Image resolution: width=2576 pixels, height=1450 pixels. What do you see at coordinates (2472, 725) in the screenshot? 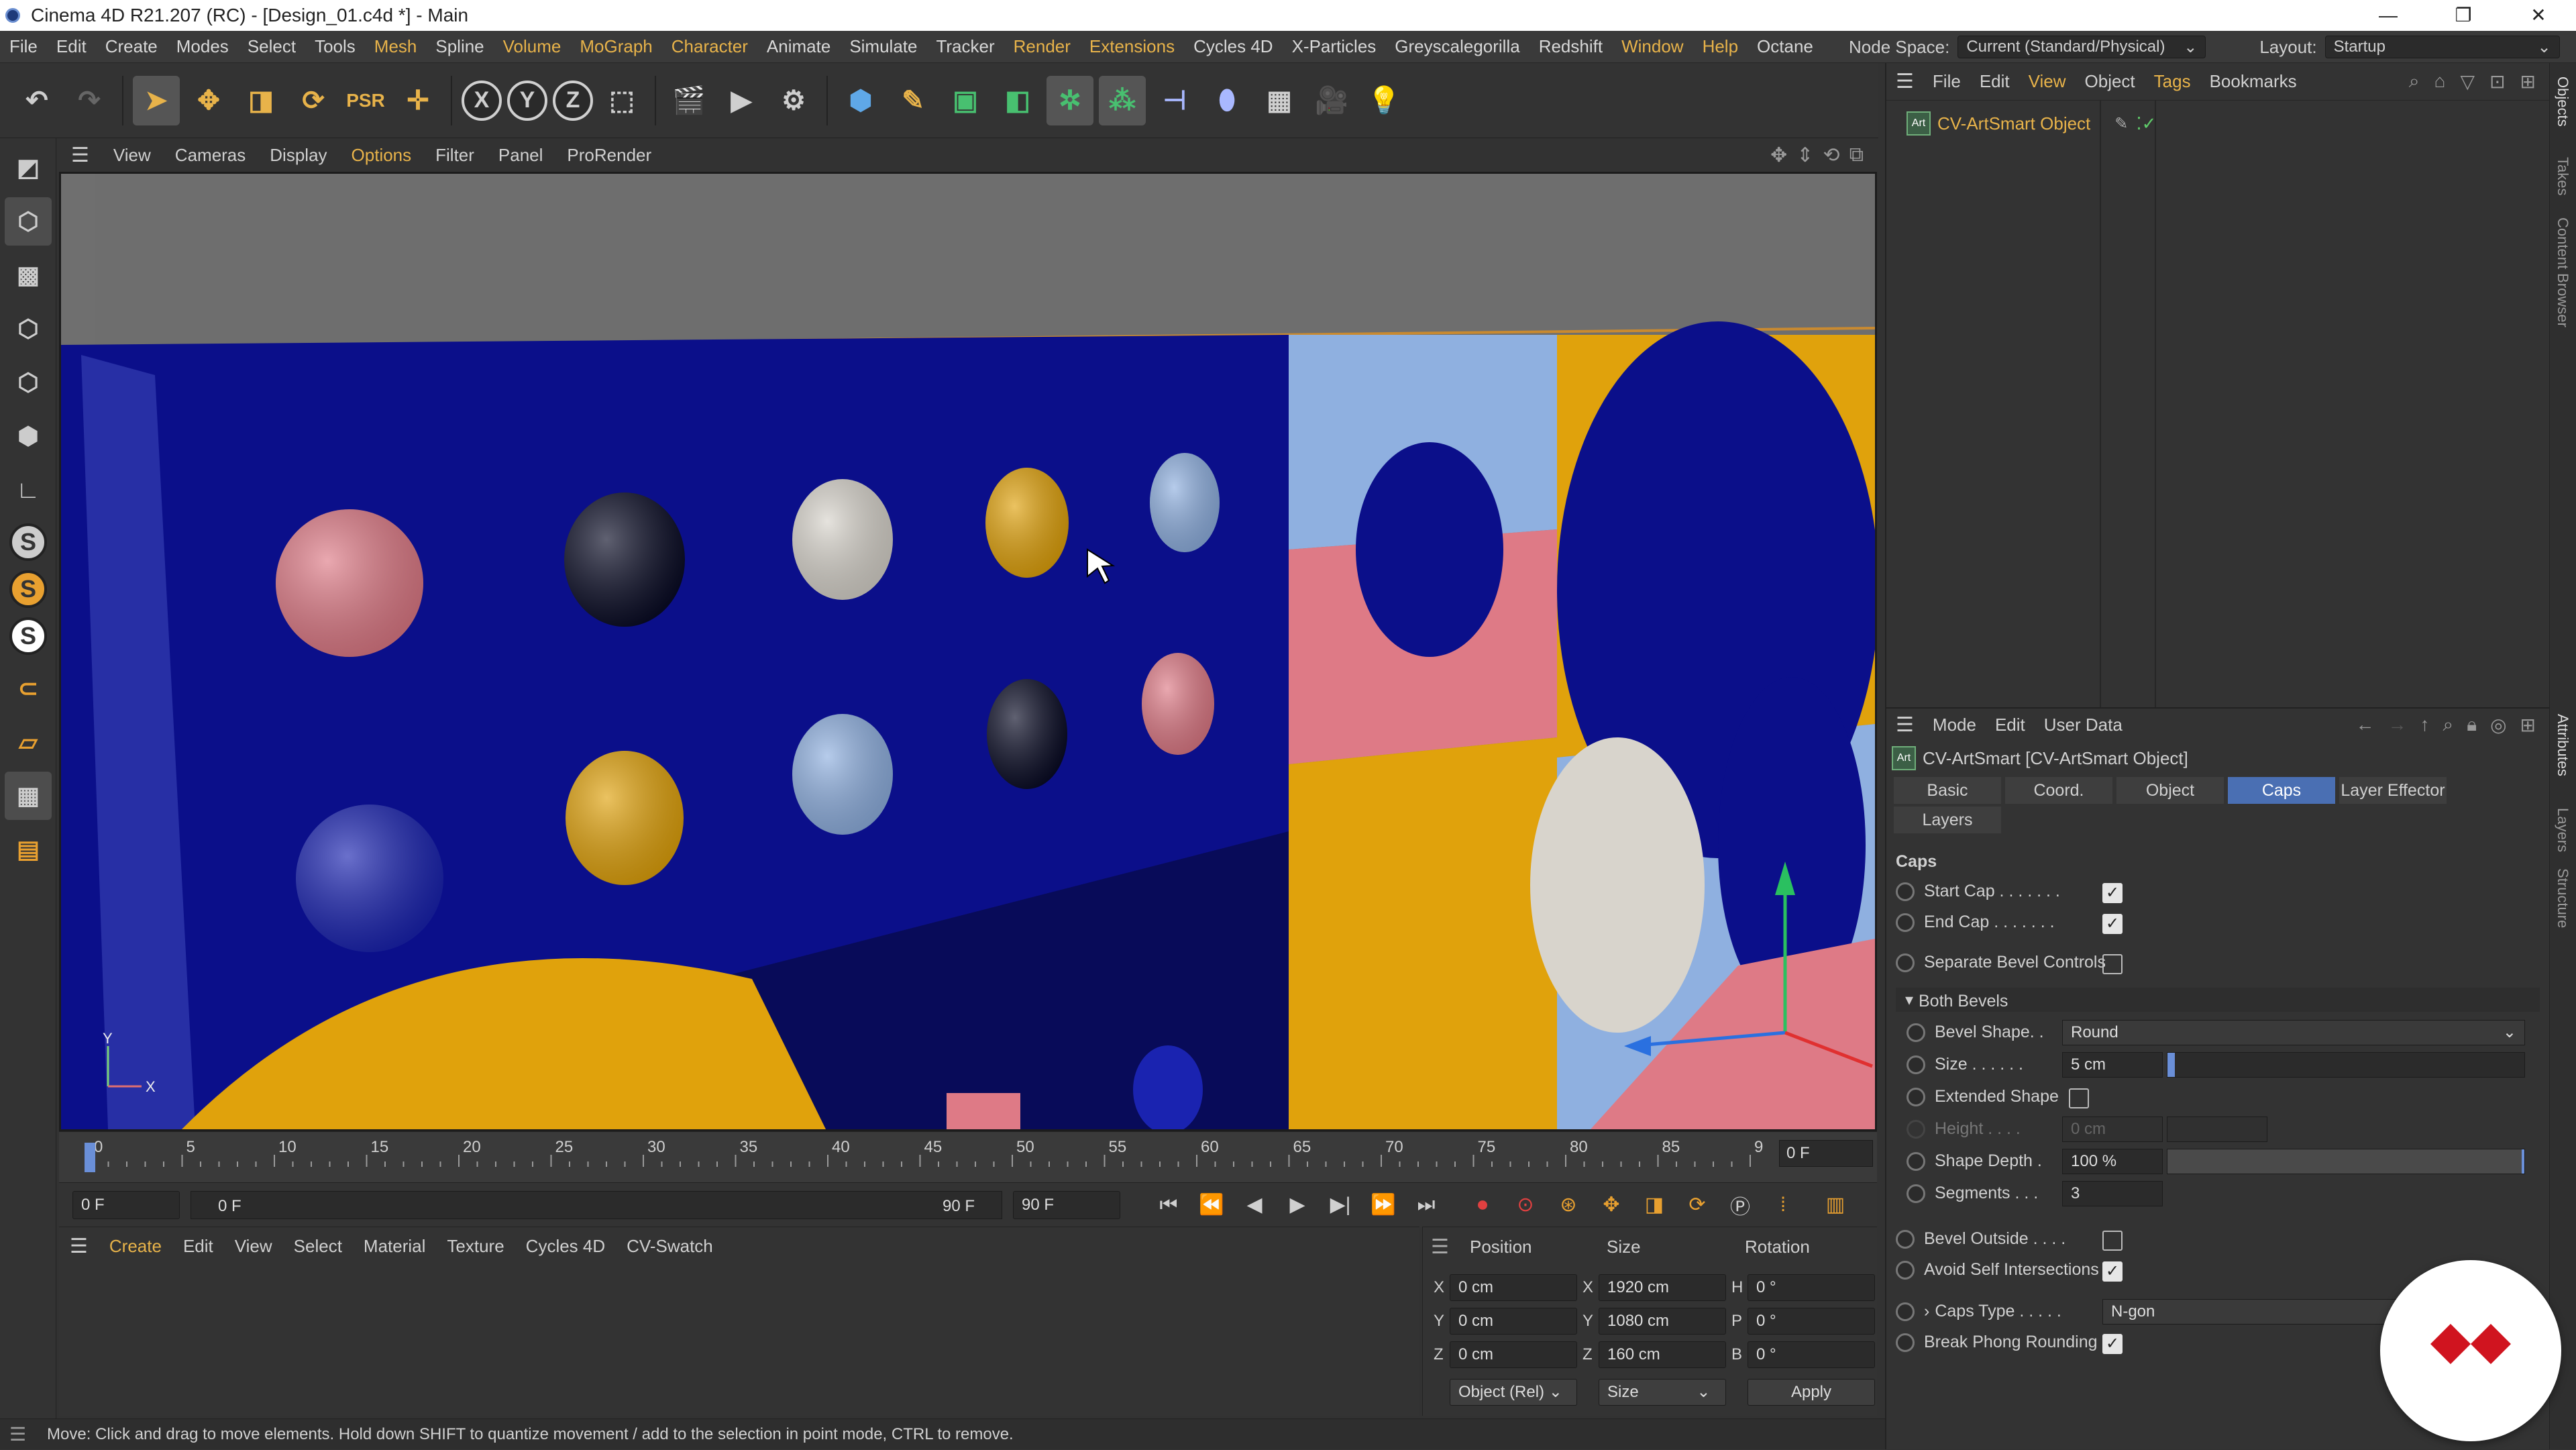
I see `lock-icon: 🔒︎` at bounding box center [2472, 725].